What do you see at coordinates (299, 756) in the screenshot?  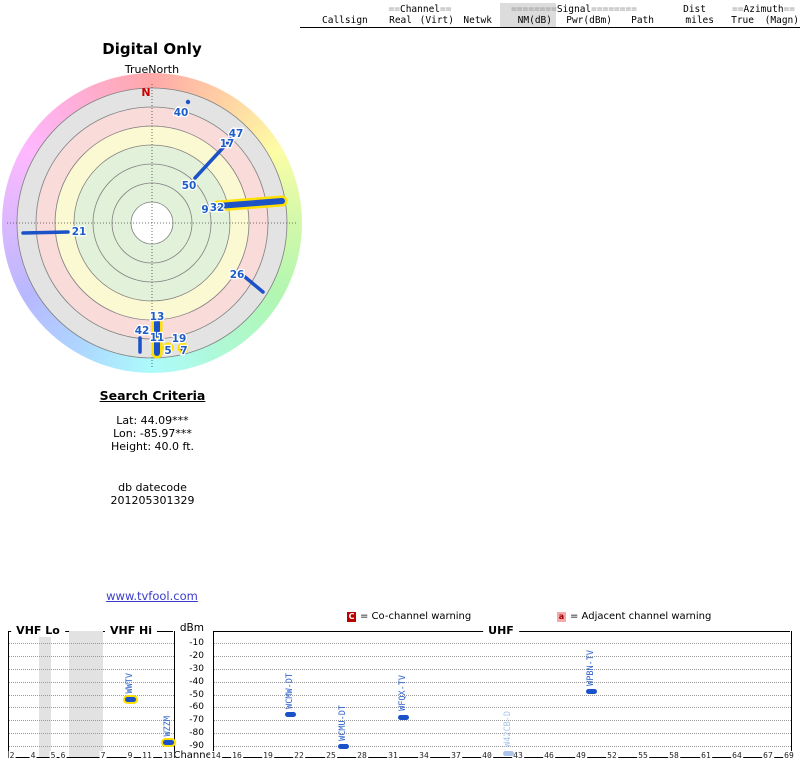 I see `channel-tick-label: 22` at bounding box center [299, 756].